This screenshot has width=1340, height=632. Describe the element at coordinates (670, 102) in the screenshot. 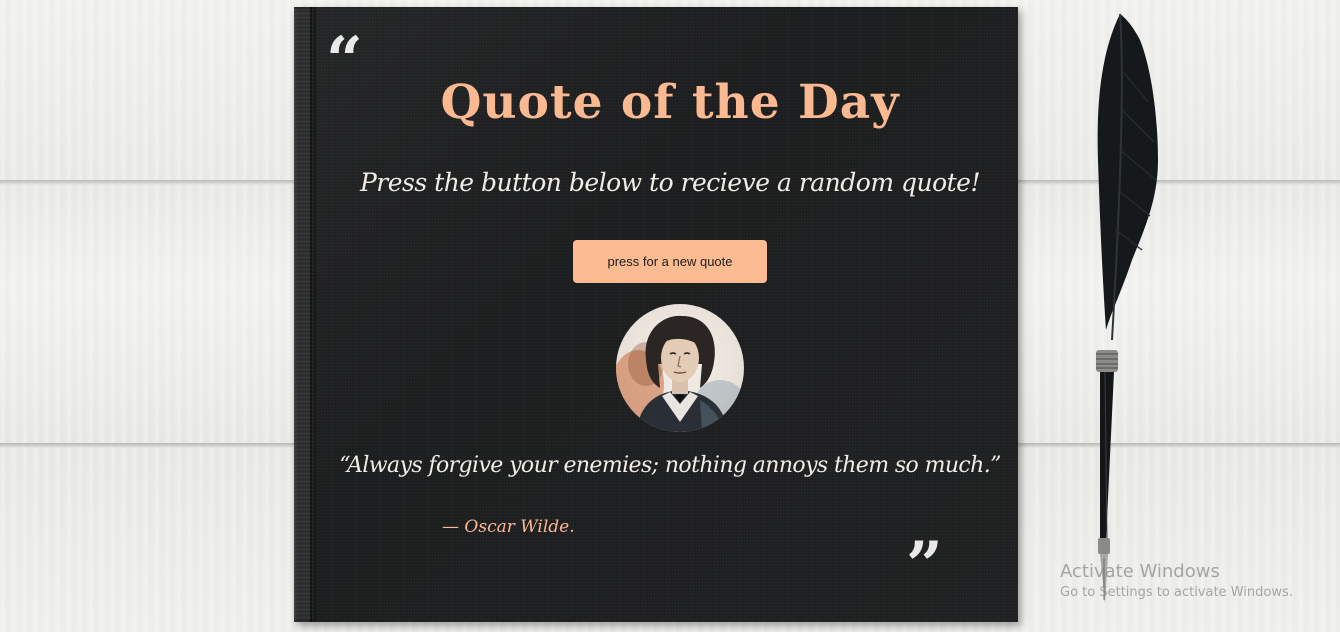

I see `page-title: Quote of the Day` at that location.